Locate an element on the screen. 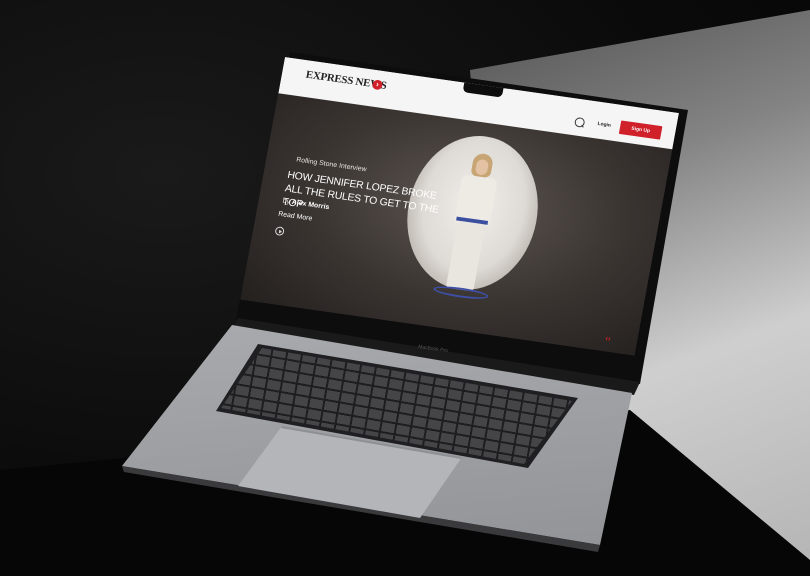  byline-prefix: by is located at coordinates (286, 201).